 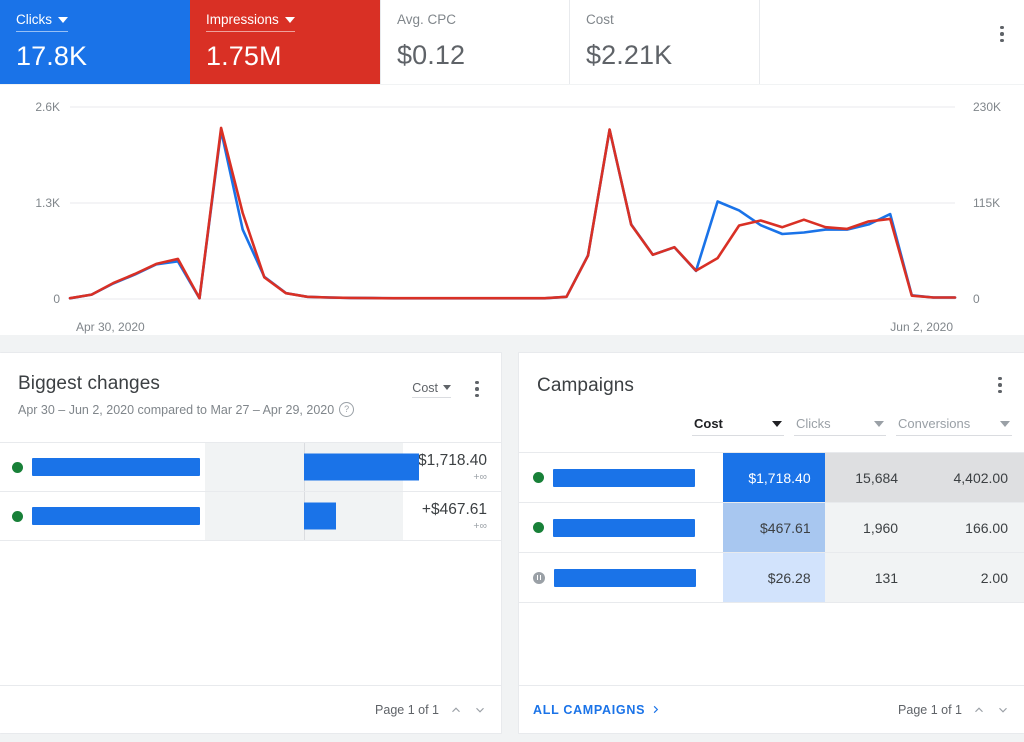 I want to click on table-row: $26.28 131 2.00, so click(x=771, y=577).